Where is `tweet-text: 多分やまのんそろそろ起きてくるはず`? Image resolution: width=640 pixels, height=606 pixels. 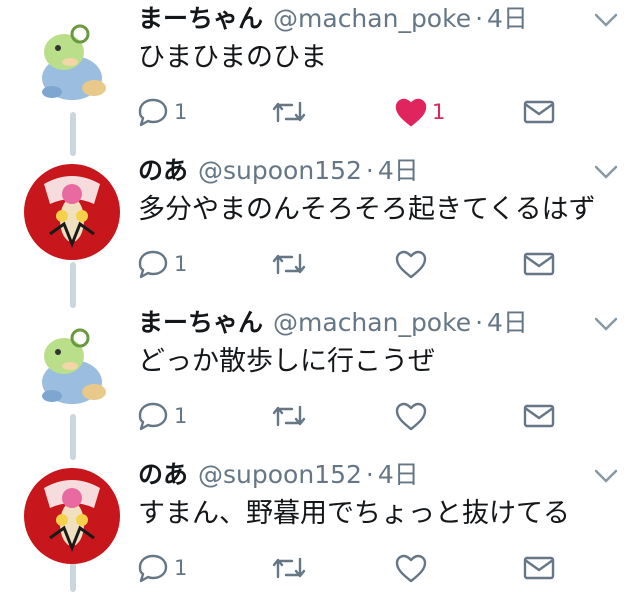
tweet-text: 多分やまのんそろそろ起きてくるはず is located at coordinates (367, 209).